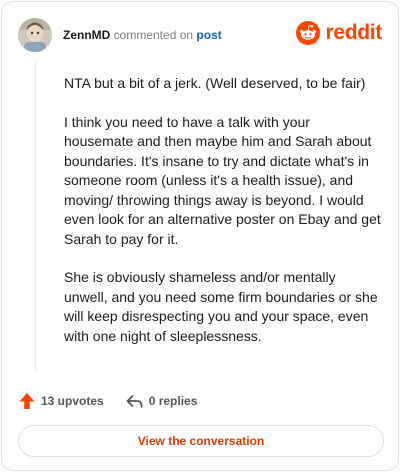  I want to click on user-avatar, so click(35, 35).